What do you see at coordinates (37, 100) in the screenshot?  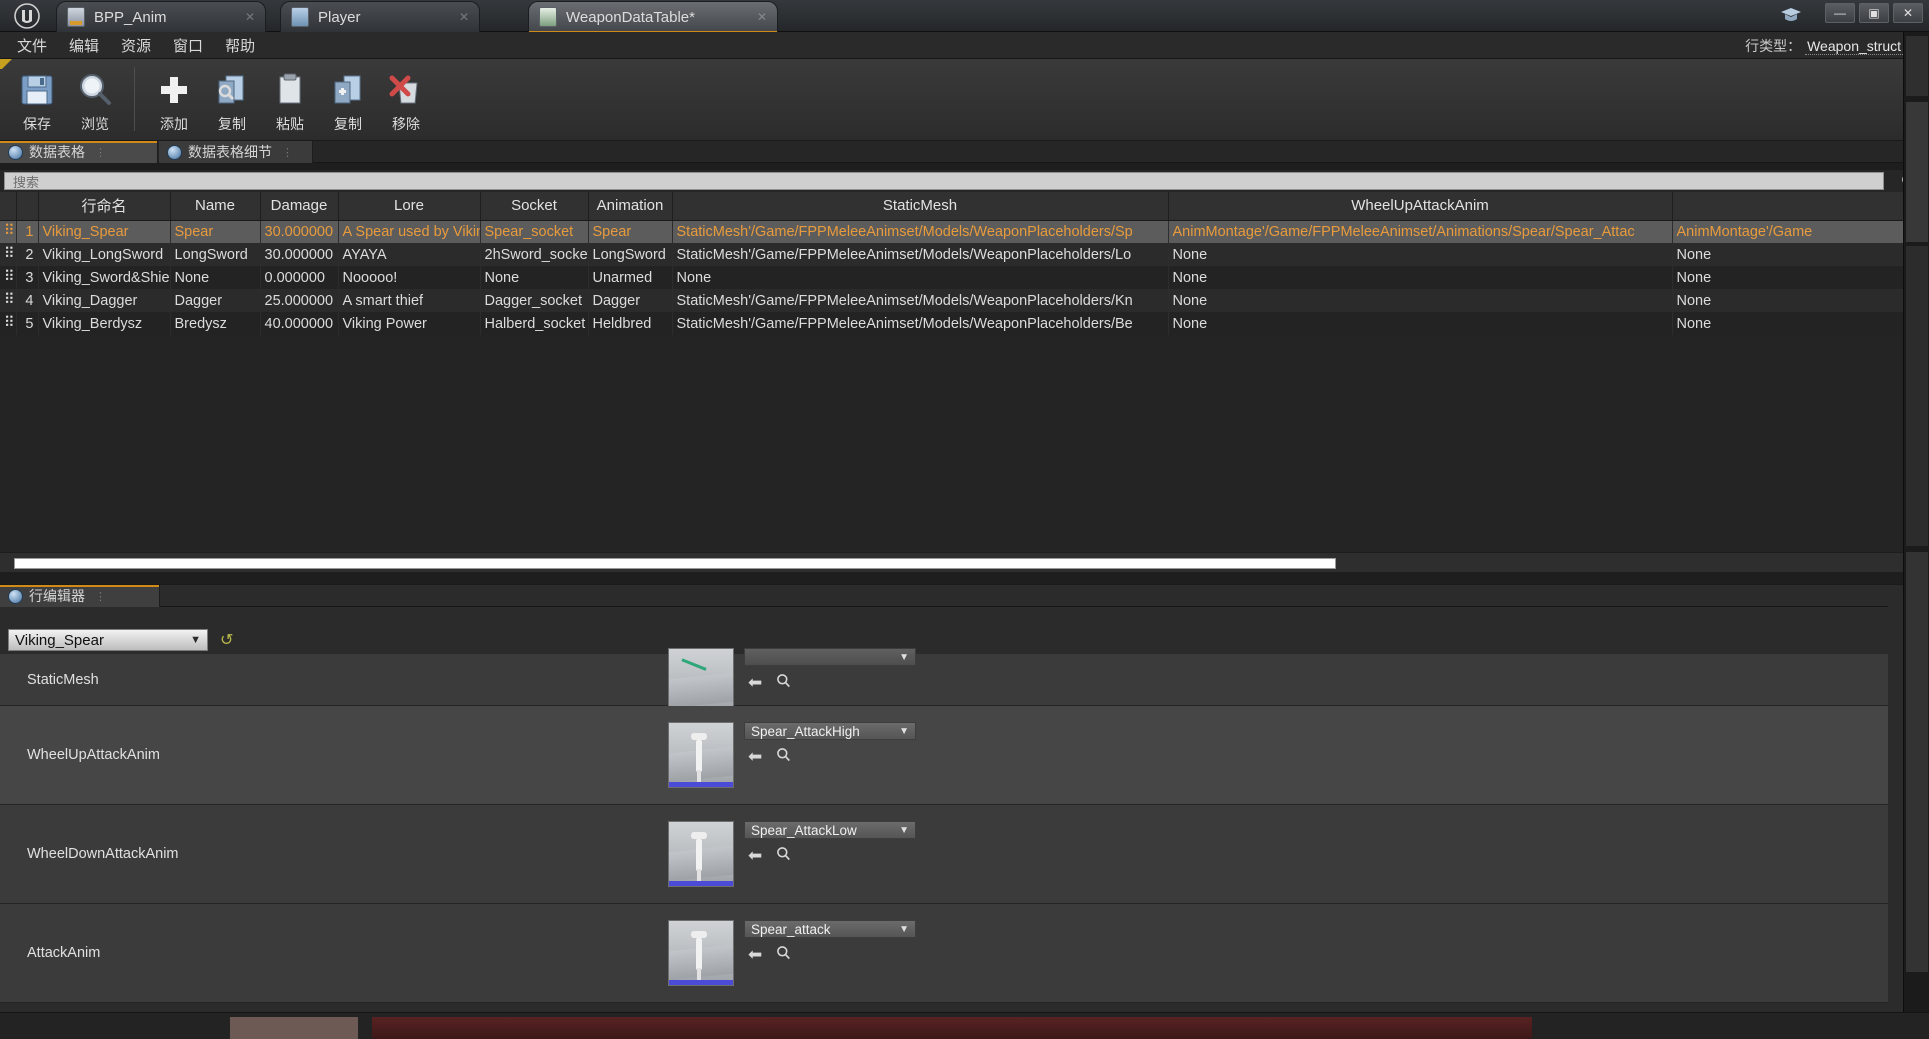 I see `save-button: 保存` at bounding box center [37, 100].